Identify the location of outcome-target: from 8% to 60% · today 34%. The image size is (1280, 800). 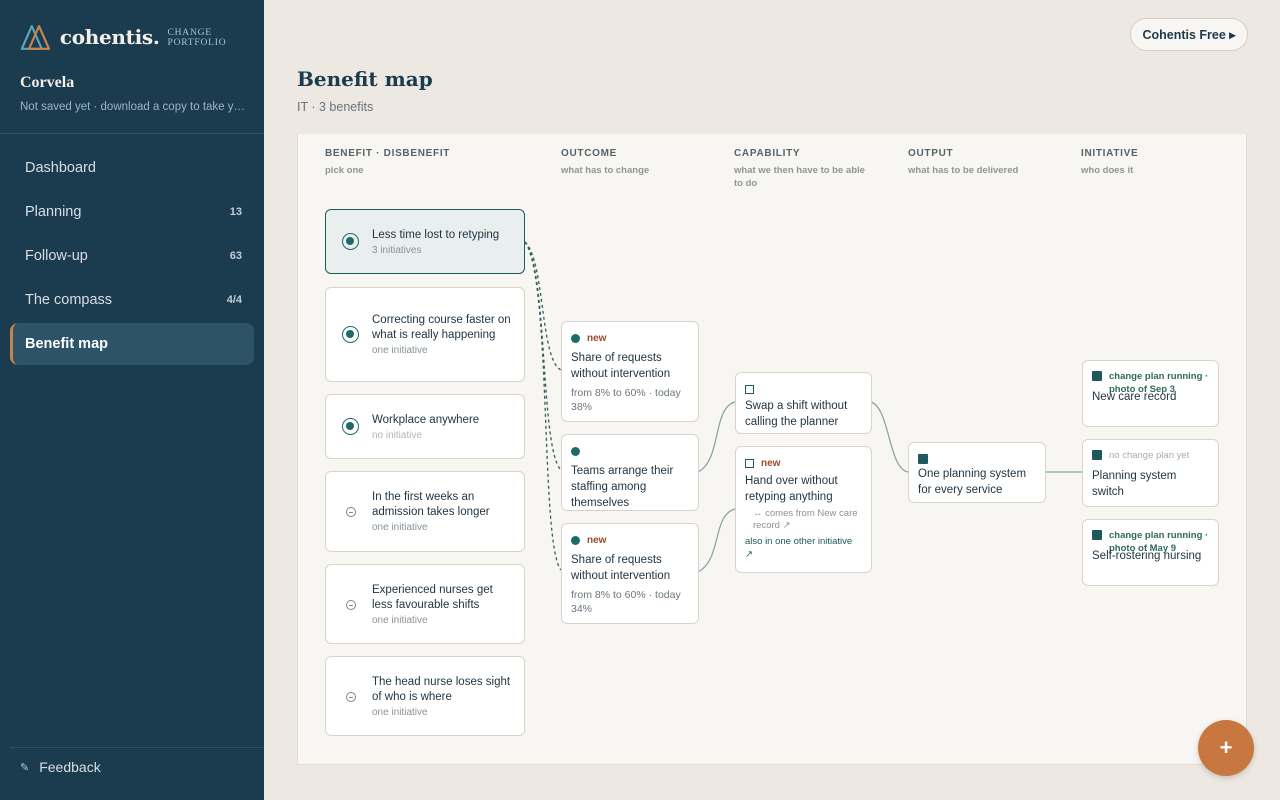
(626, 602).